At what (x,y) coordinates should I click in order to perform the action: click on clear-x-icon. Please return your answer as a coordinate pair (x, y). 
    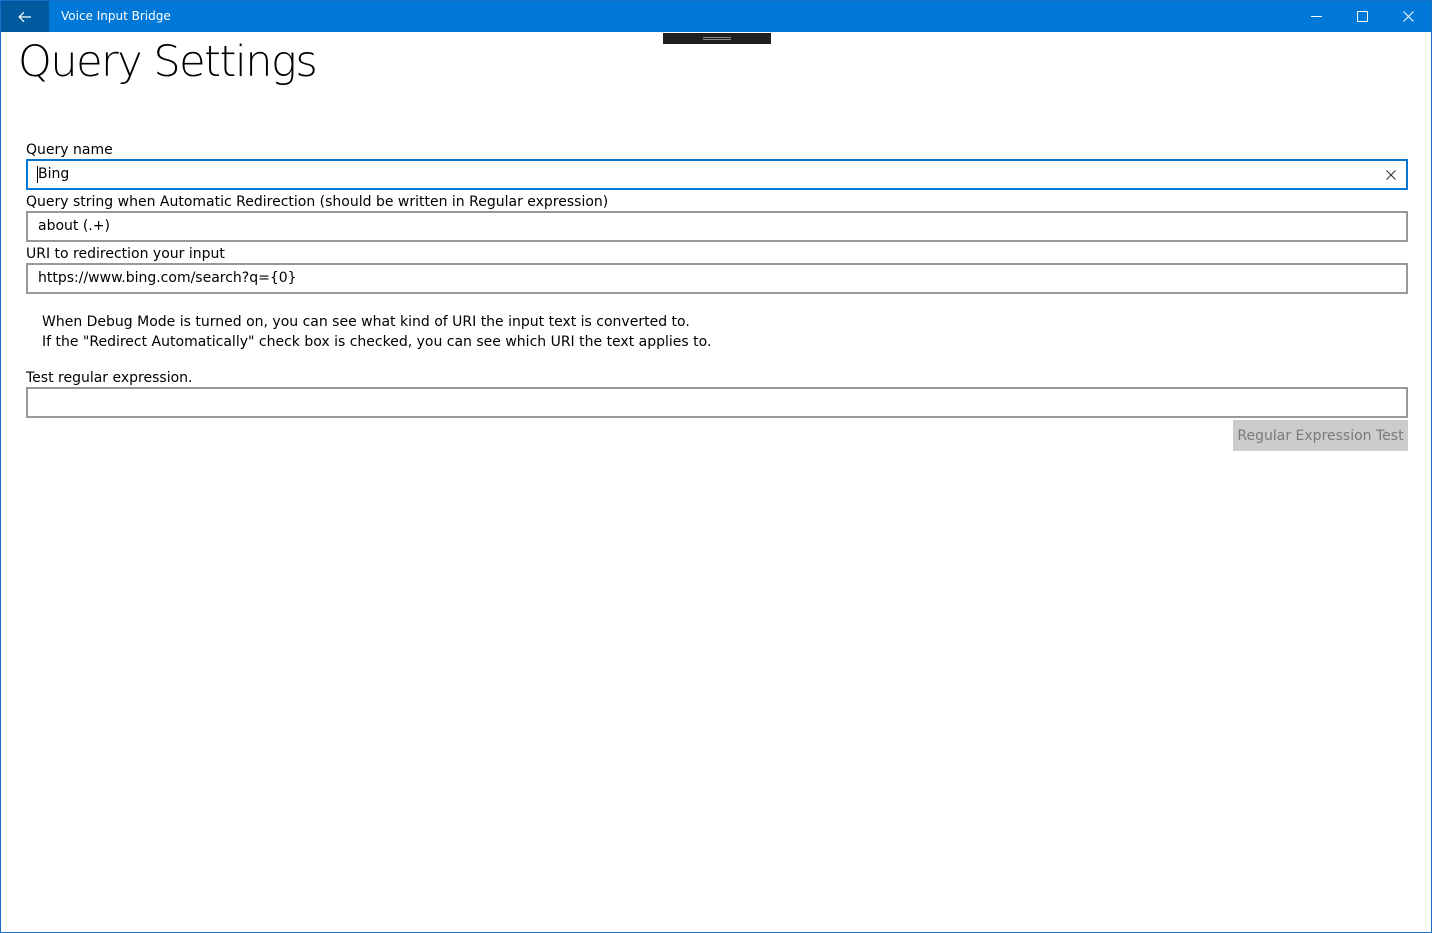
    Looking at the image, I should click on (1391, 175).